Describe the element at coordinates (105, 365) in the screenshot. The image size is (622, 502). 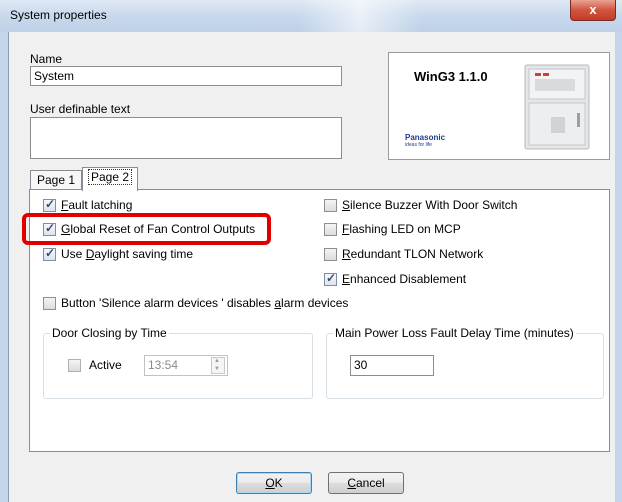
I see `door-closing-active-label: Active` at that location.